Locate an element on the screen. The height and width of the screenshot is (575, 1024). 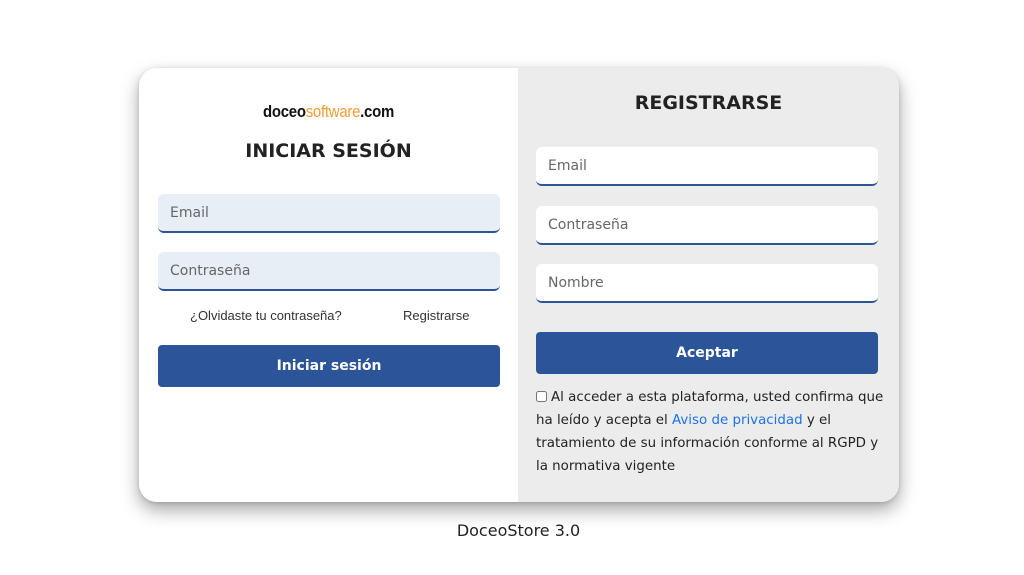
app-version: DoceoStore 3.0 is located at coordinates (518, 530).